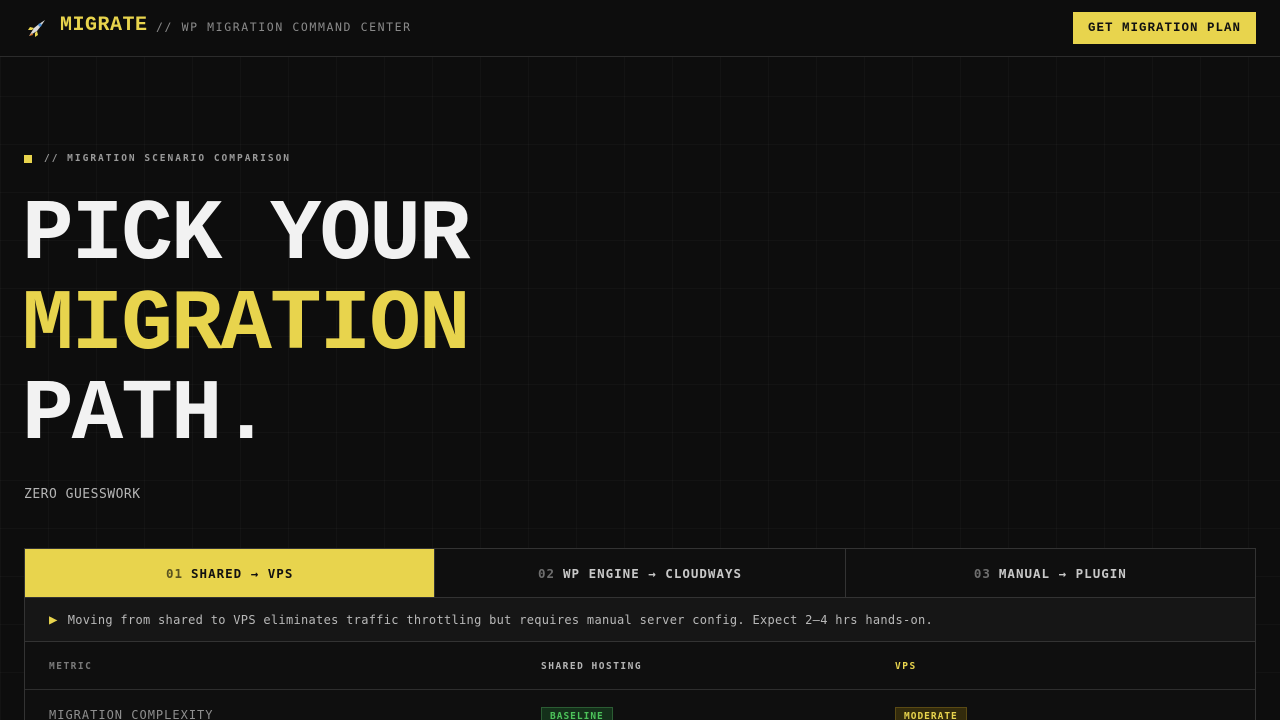 Image resolution: width=1280 pixels, height=720 pixels. I want to click on hero-line-1: PICK YOUR, so click(246, 235).